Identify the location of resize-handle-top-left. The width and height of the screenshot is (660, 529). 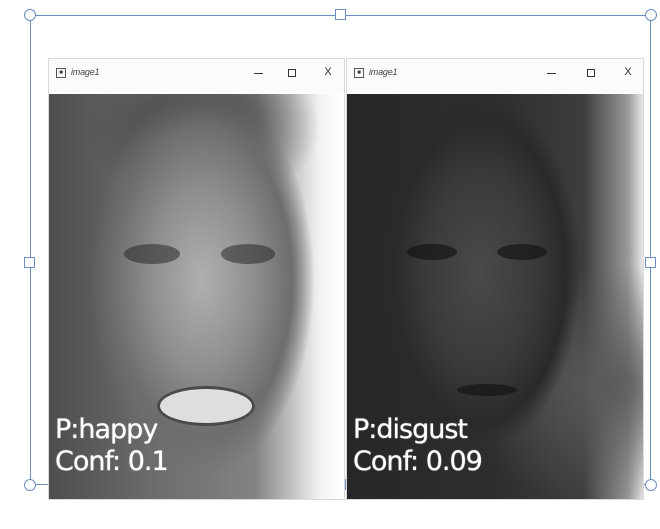
(30, 15).